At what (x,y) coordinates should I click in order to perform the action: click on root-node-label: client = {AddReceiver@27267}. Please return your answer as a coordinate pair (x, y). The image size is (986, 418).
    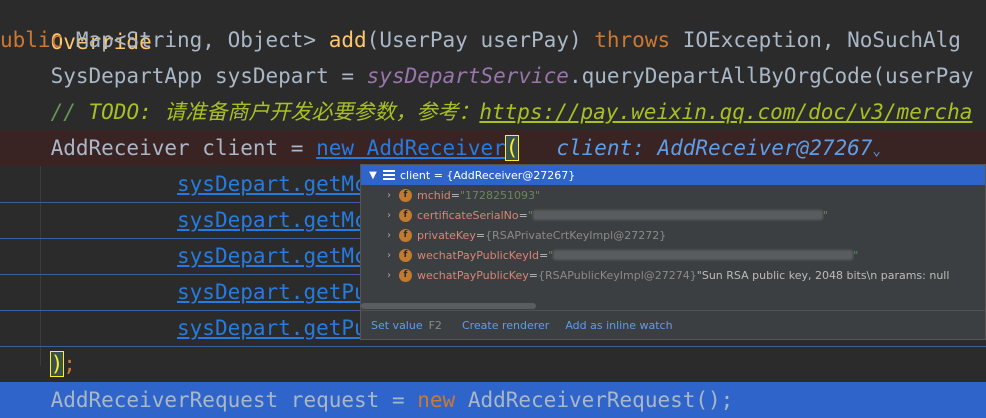
    Looking at the image, I should click on (488, 175).